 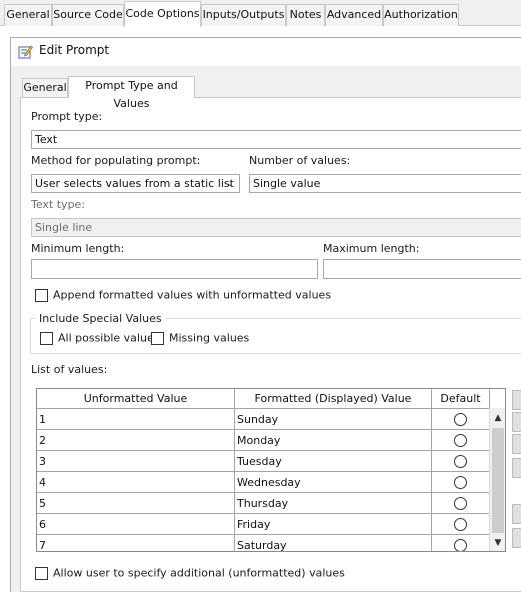 I want to click on number-of-values-dropdown: Single value, so click(x=385, y=183).